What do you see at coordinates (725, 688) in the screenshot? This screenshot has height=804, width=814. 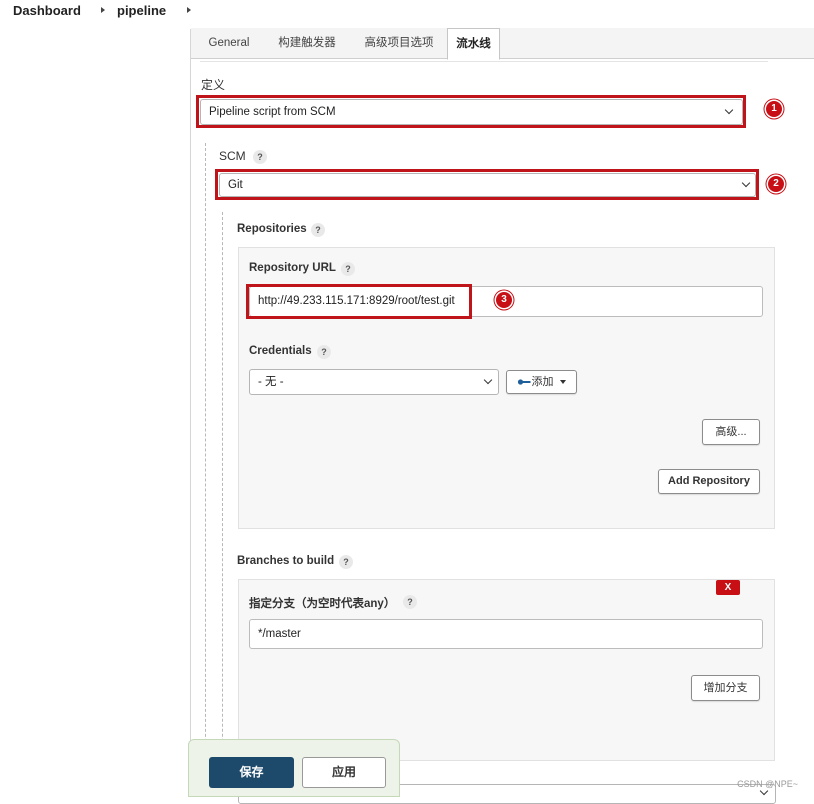 I see `add-branch-button: 增加分支` at bounding box center [725, 688].